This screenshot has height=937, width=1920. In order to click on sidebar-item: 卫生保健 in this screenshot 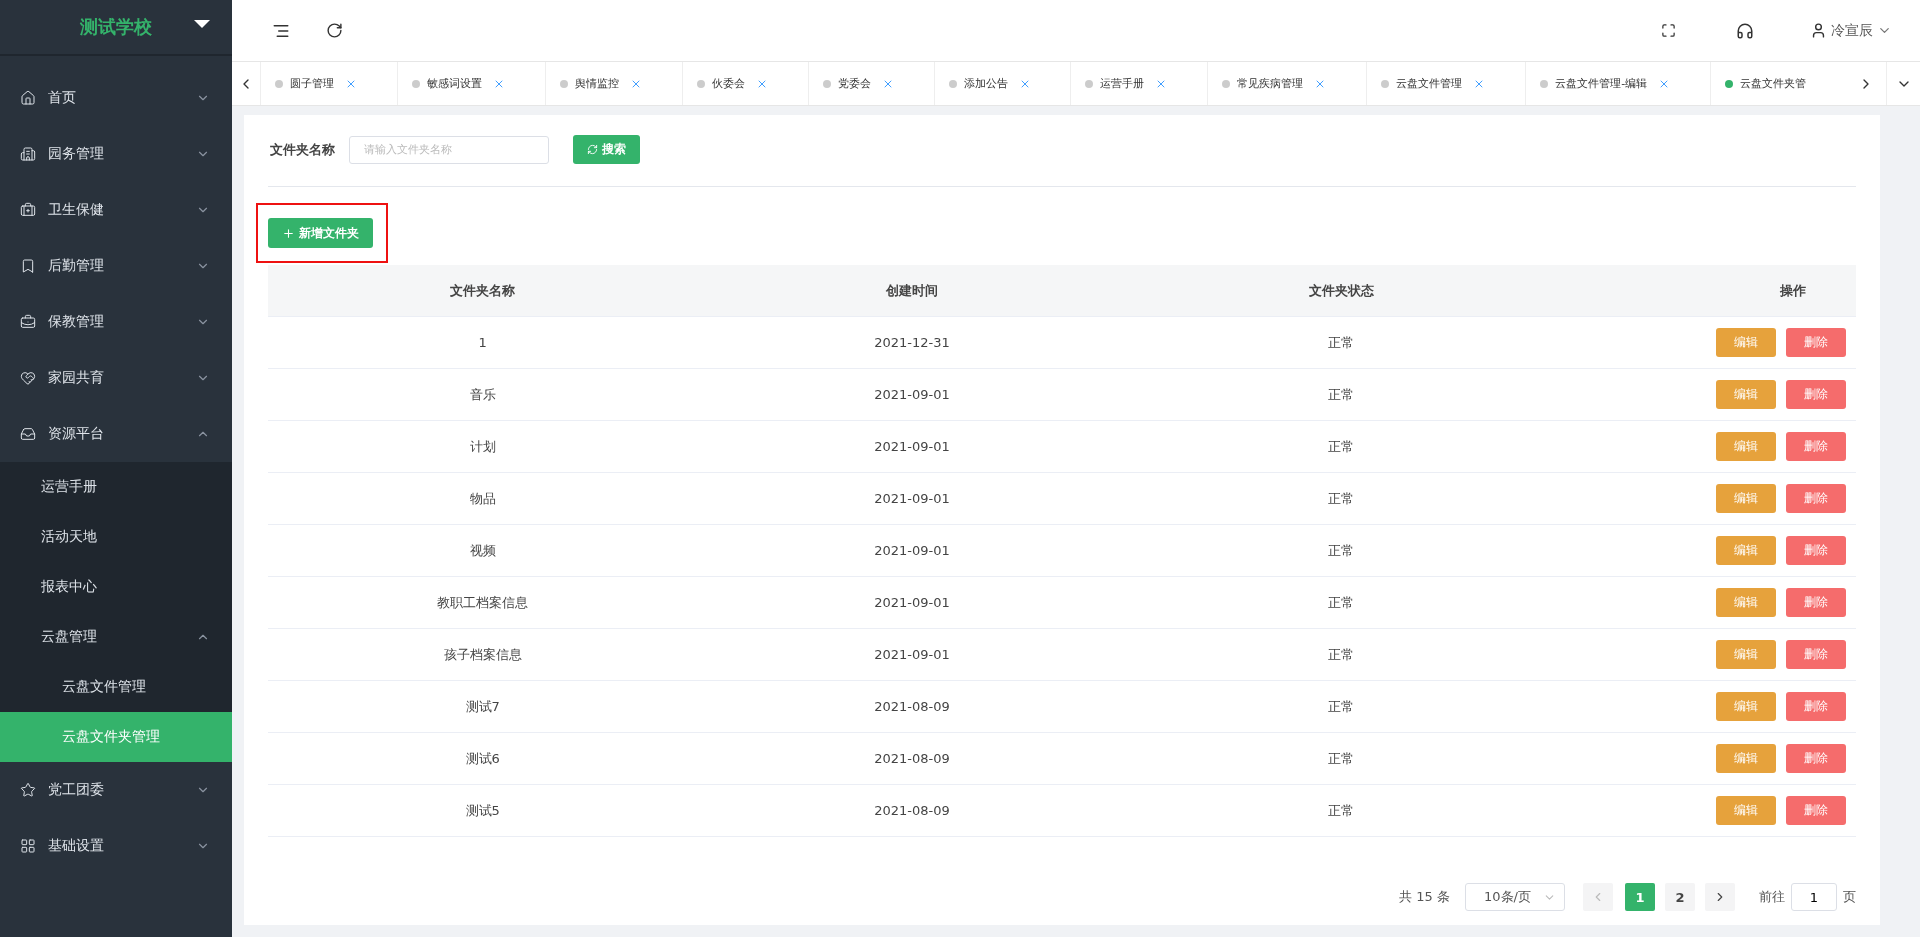, I will do `click(116, 210)`.